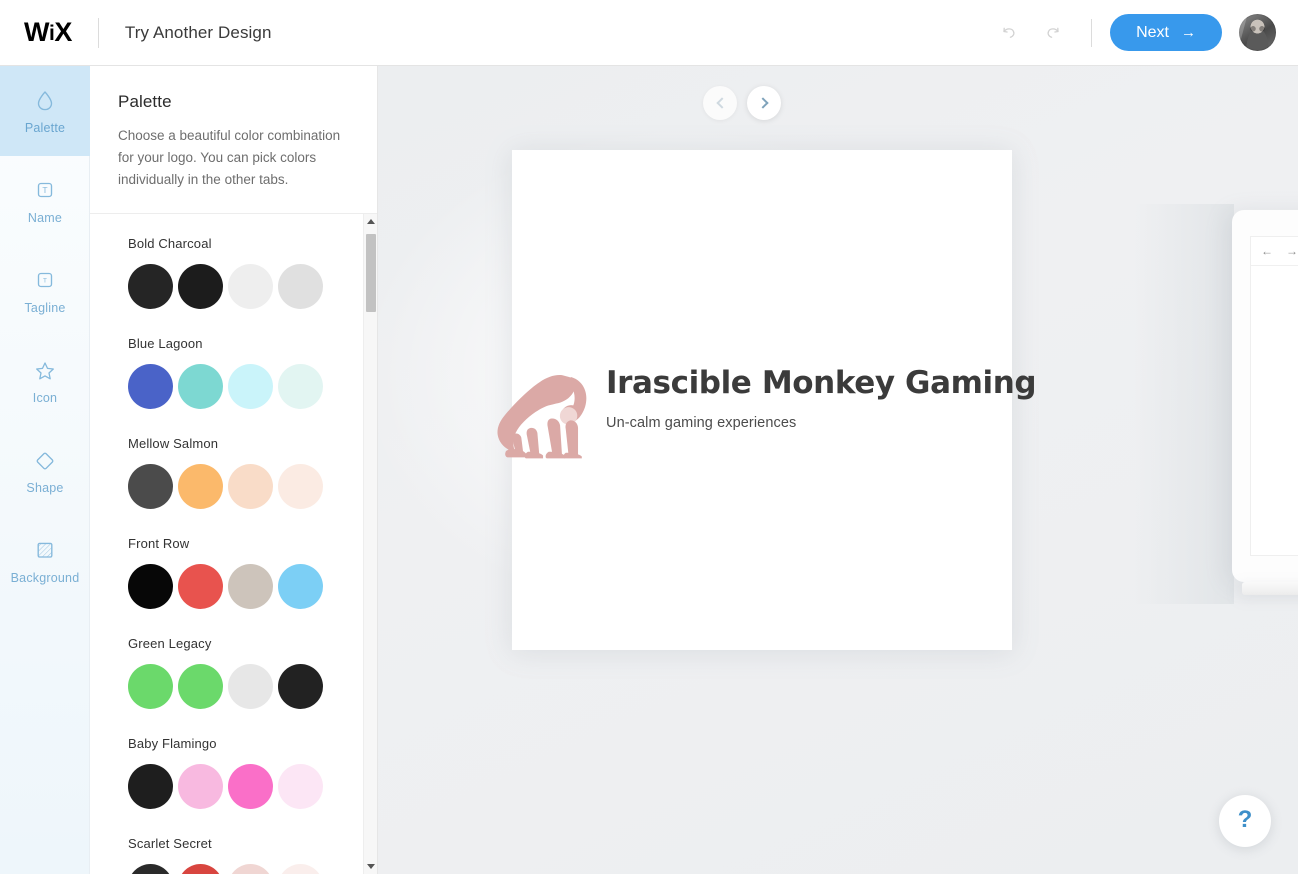  What do you see at coordinates (98, 32) in the screenshot?
I see `topbar-divider` at bounding box center [98, 32].